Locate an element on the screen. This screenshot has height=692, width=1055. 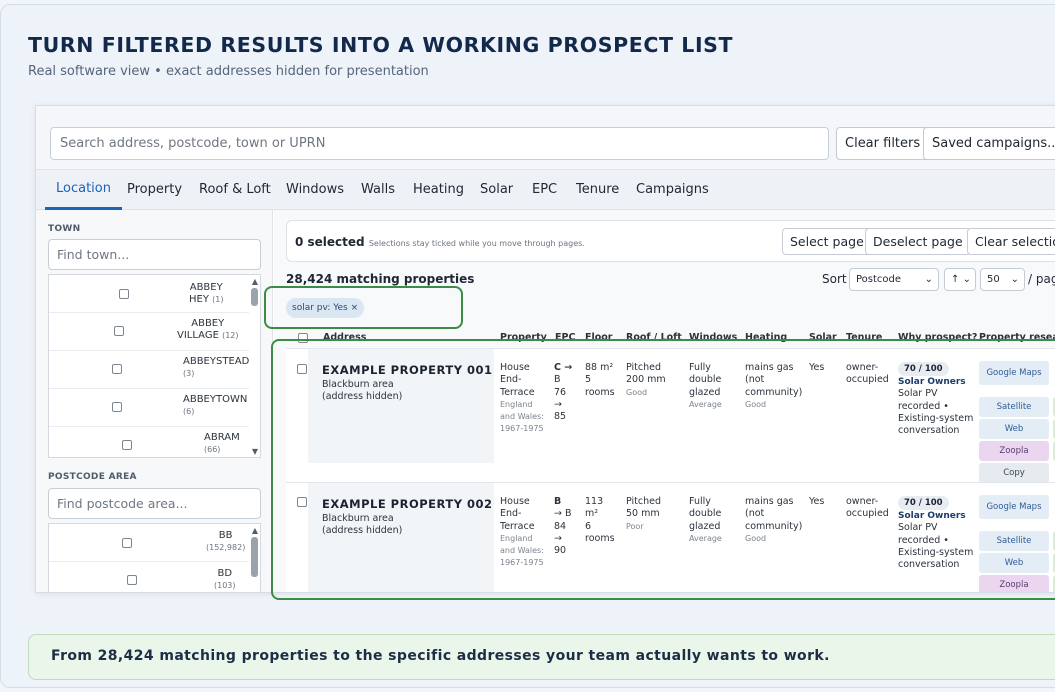
town-name: ABRAM is located at coordinates (222, 437).